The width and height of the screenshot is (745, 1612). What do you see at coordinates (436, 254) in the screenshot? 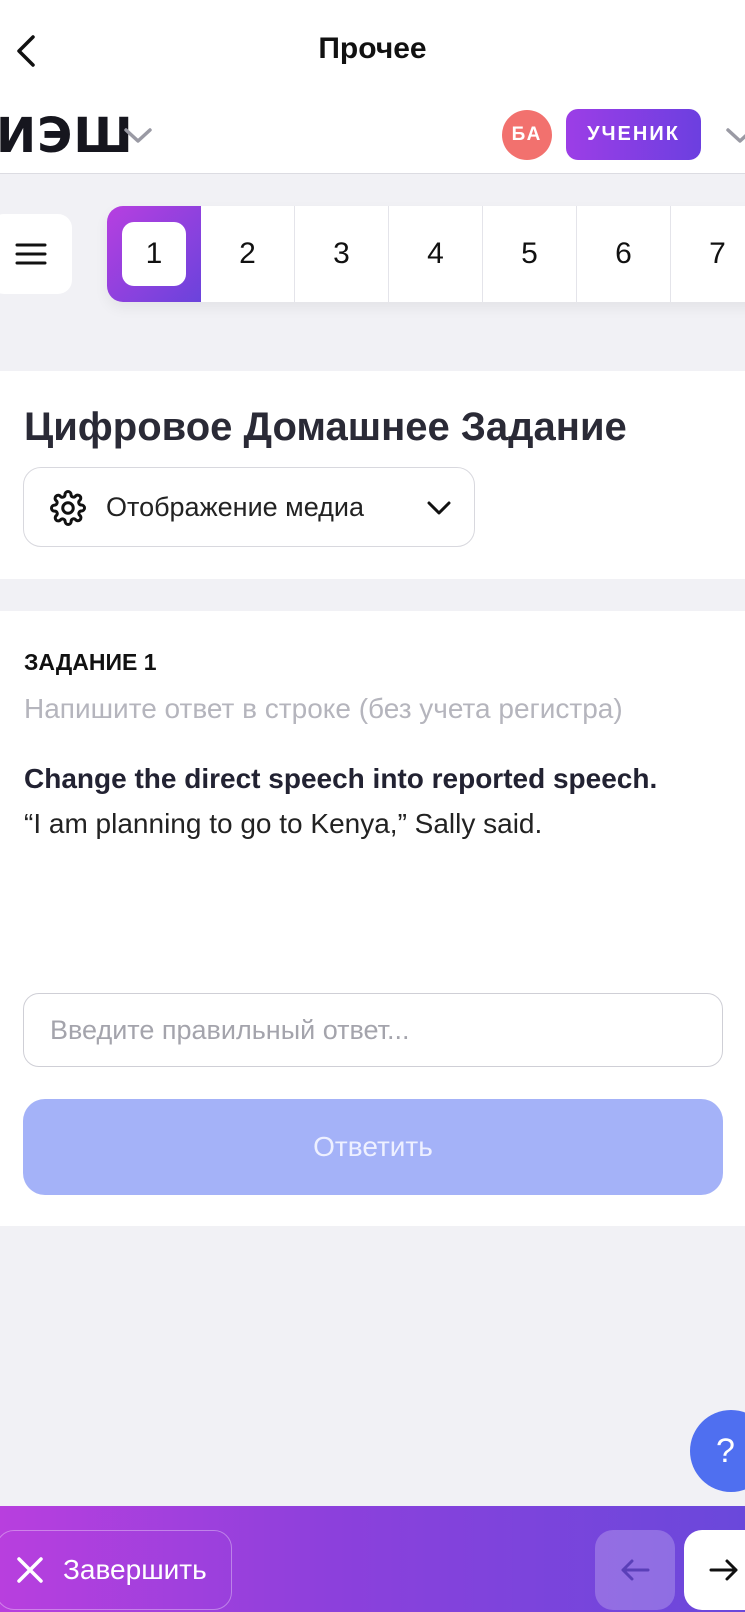
I see `task-tab-4: 4` at bounding box center [436, 254].